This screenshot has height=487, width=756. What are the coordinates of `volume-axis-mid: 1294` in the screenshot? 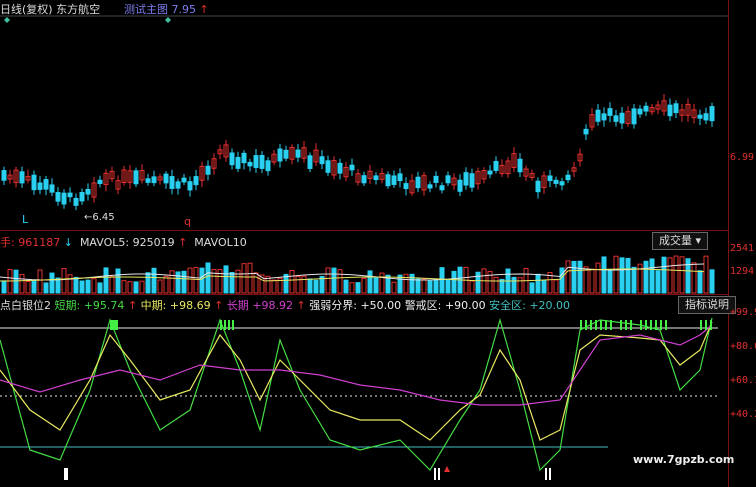 It's located at (742, 271).